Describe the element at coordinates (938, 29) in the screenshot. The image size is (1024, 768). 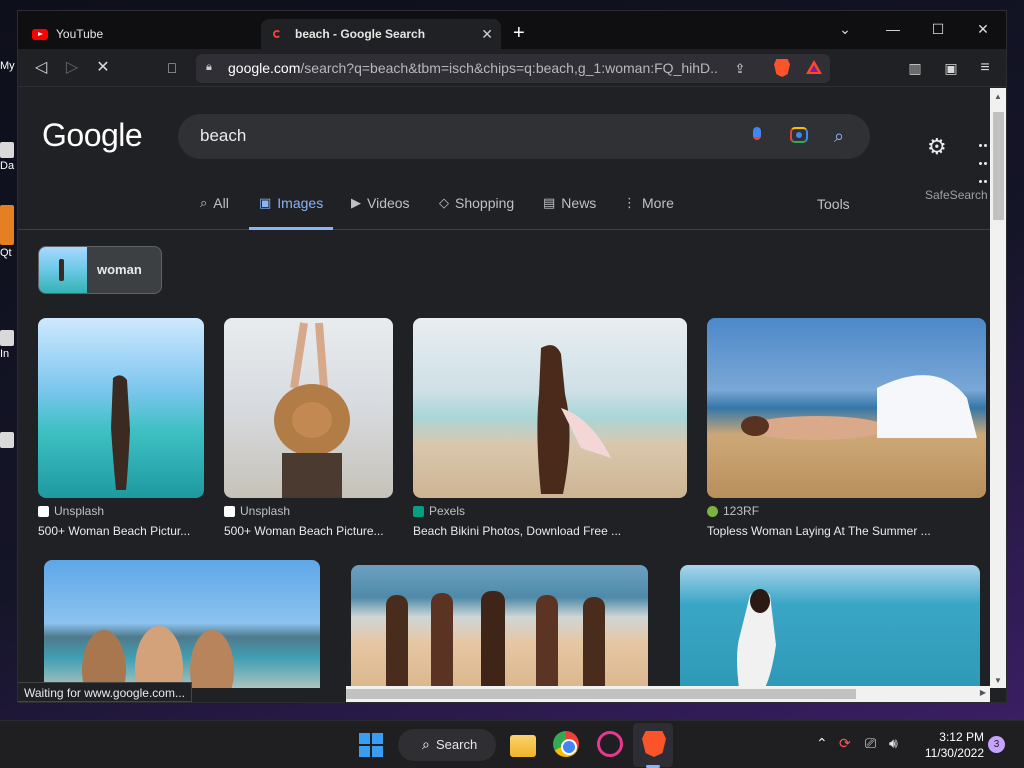
I see `maximize-button: ☐` at that location.